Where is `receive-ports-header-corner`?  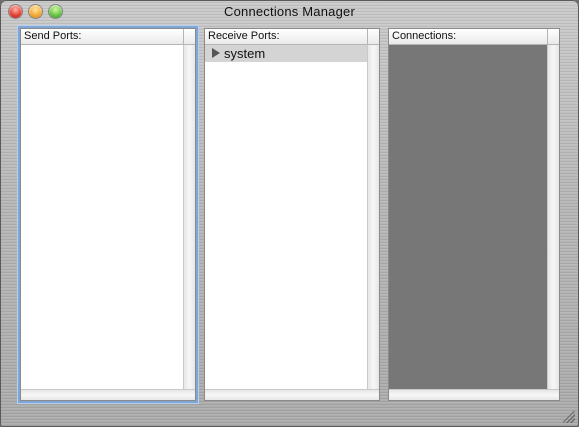 receive-ports-header-corner is located at coordinates (373, 36).